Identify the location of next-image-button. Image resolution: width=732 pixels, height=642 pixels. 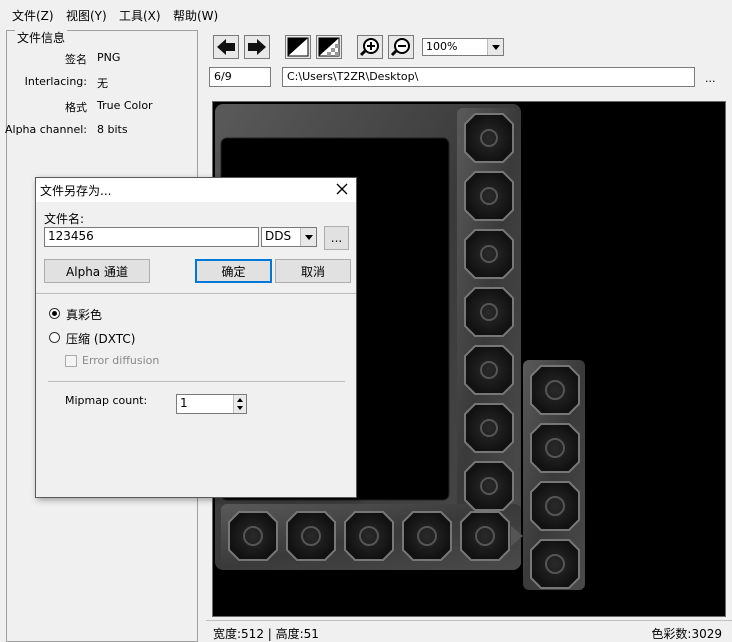
(257, 47).